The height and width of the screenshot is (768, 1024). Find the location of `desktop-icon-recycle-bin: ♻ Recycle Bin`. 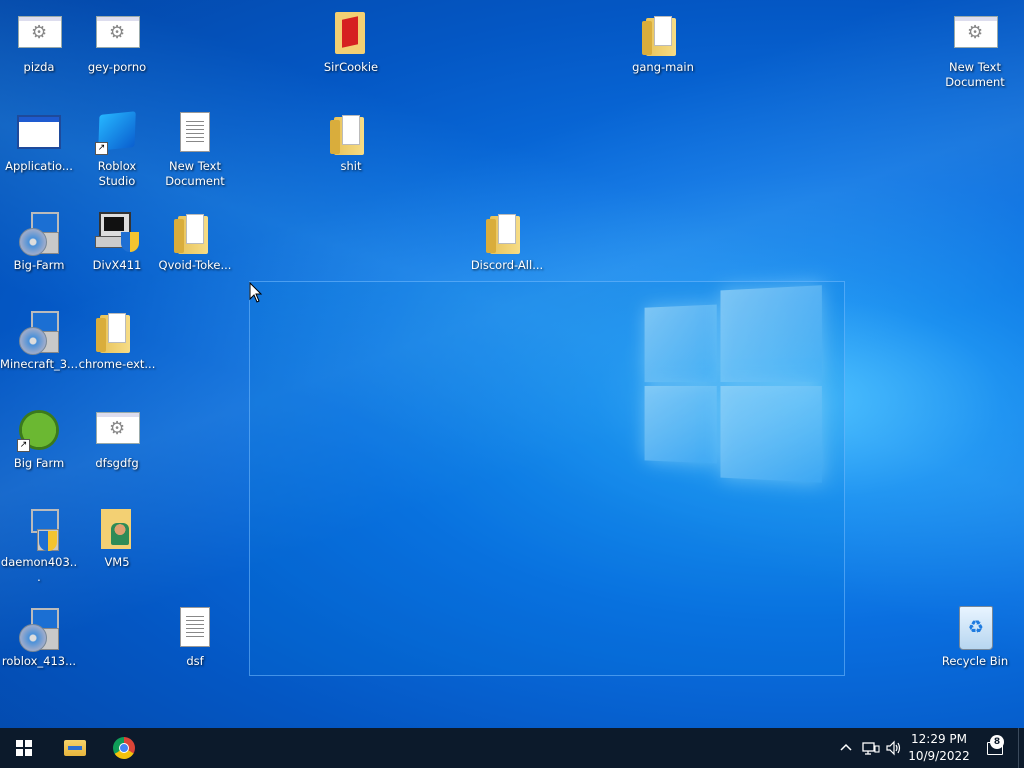

desktop-icon-recycle-bin: ♻ Recycle Bin is located at coordinates (975, 636).